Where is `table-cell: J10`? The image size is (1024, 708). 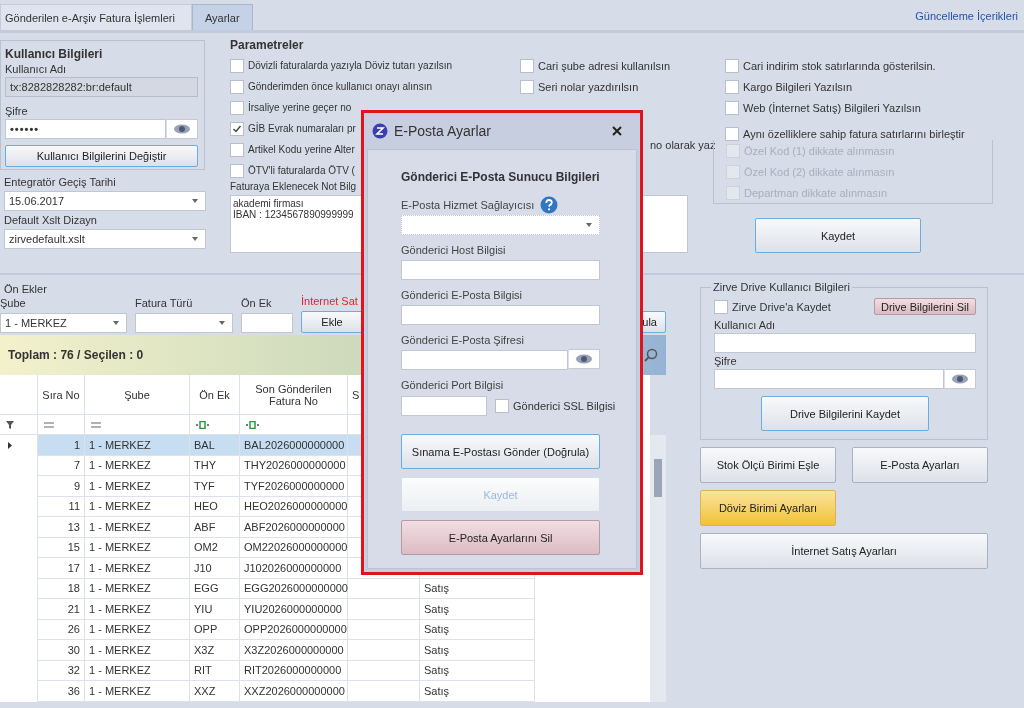
table-cell: J10 is located at coordinates (215, 568).